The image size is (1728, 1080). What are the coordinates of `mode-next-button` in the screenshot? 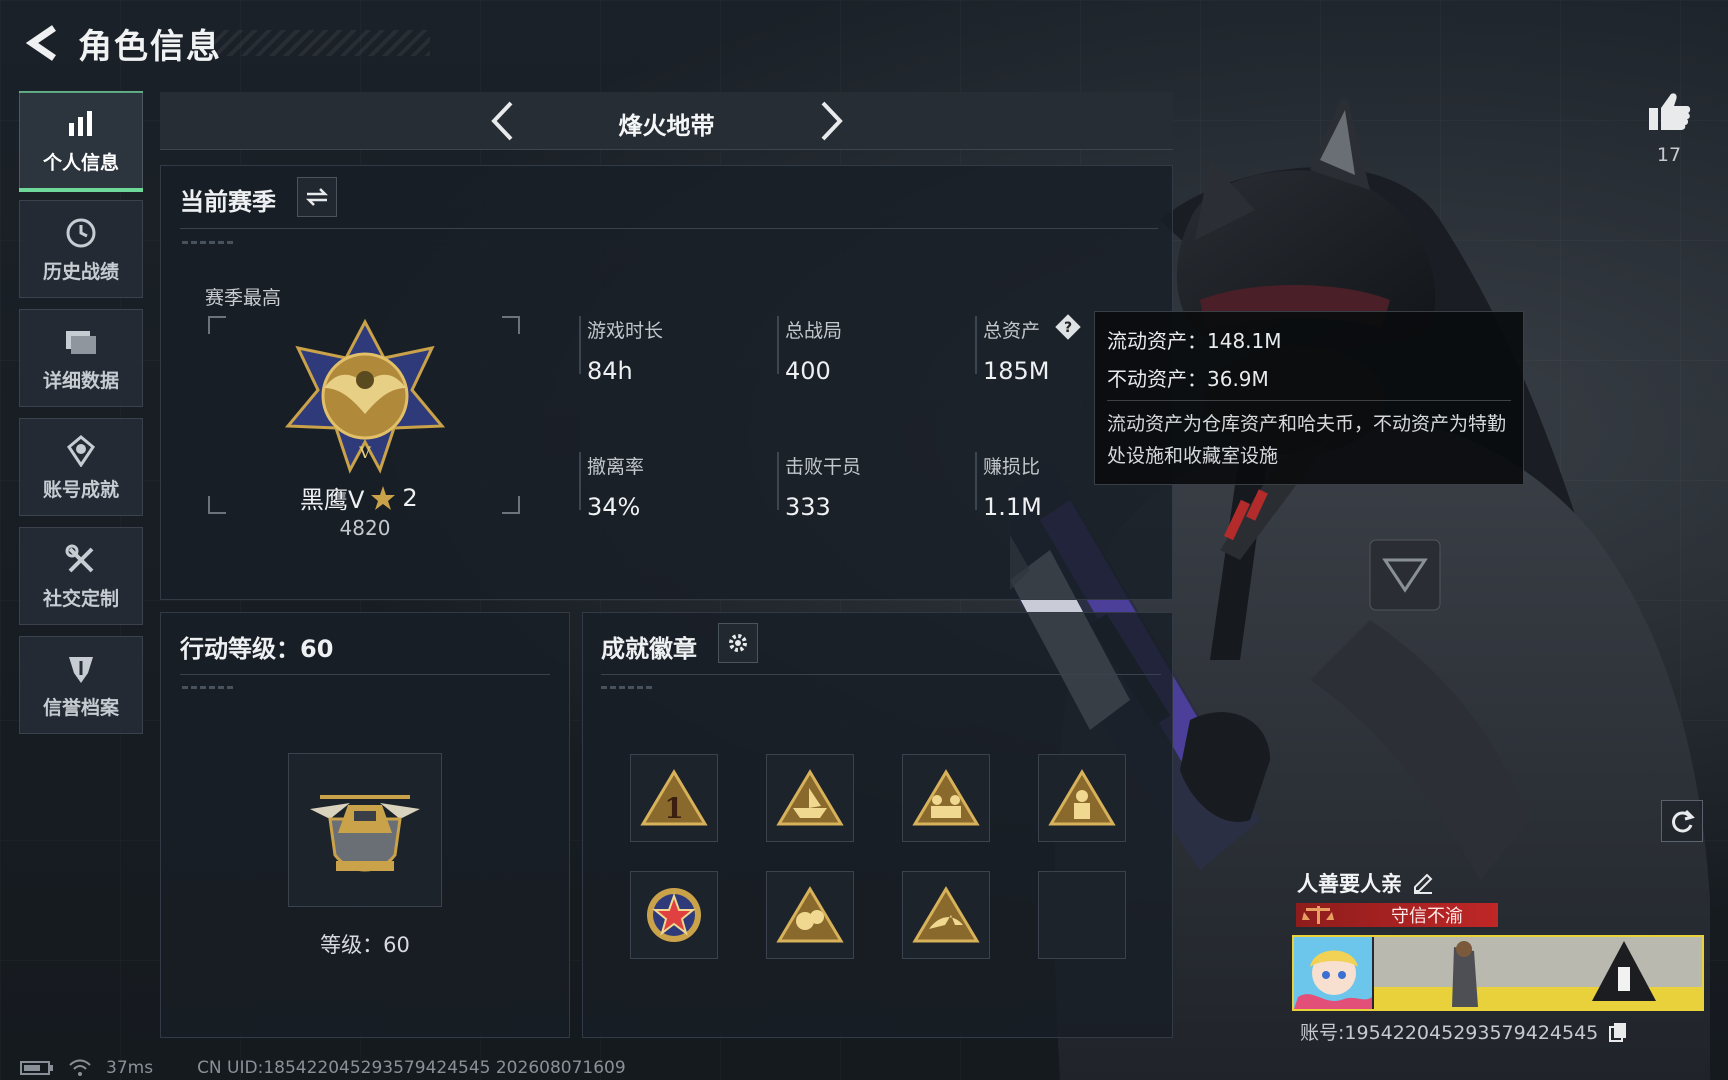 It's located at (832, 121).